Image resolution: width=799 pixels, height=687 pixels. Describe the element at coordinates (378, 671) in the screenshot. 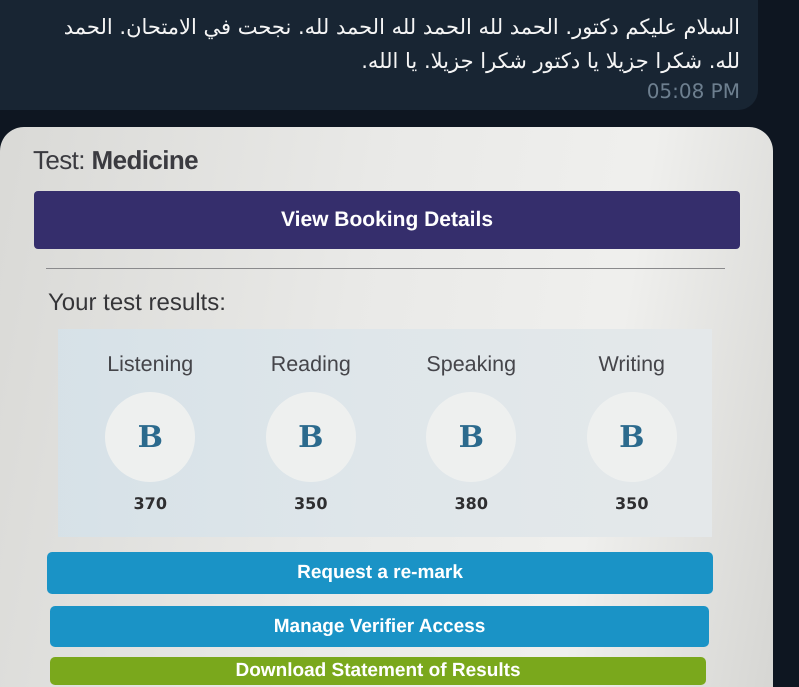

I see `download-button: Download Statement of Results` at that location.